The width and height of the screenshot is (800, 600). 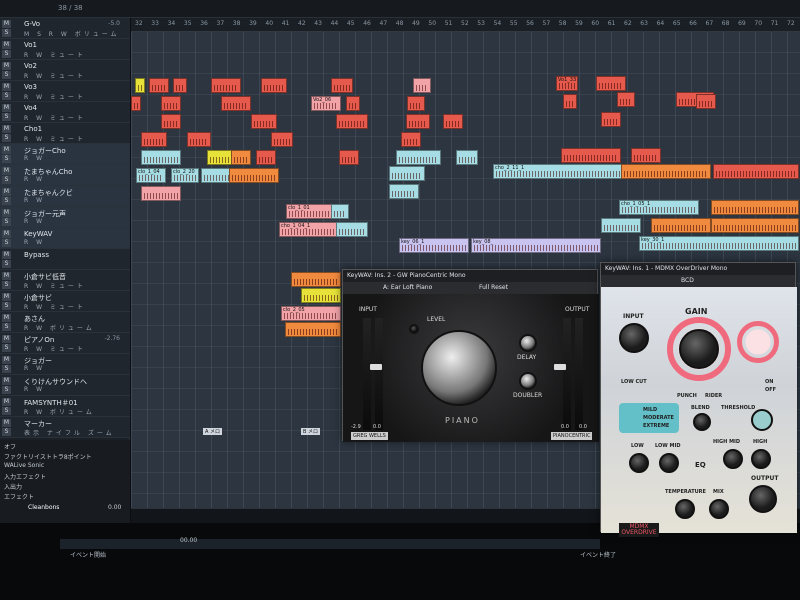 I want to click on power-button, so click(x=414, y=329).